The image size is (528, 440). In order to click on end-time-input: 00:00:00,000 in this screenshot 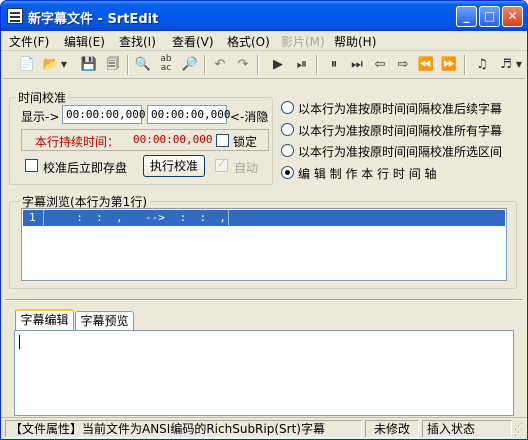, I will do `click(188, 114)`.